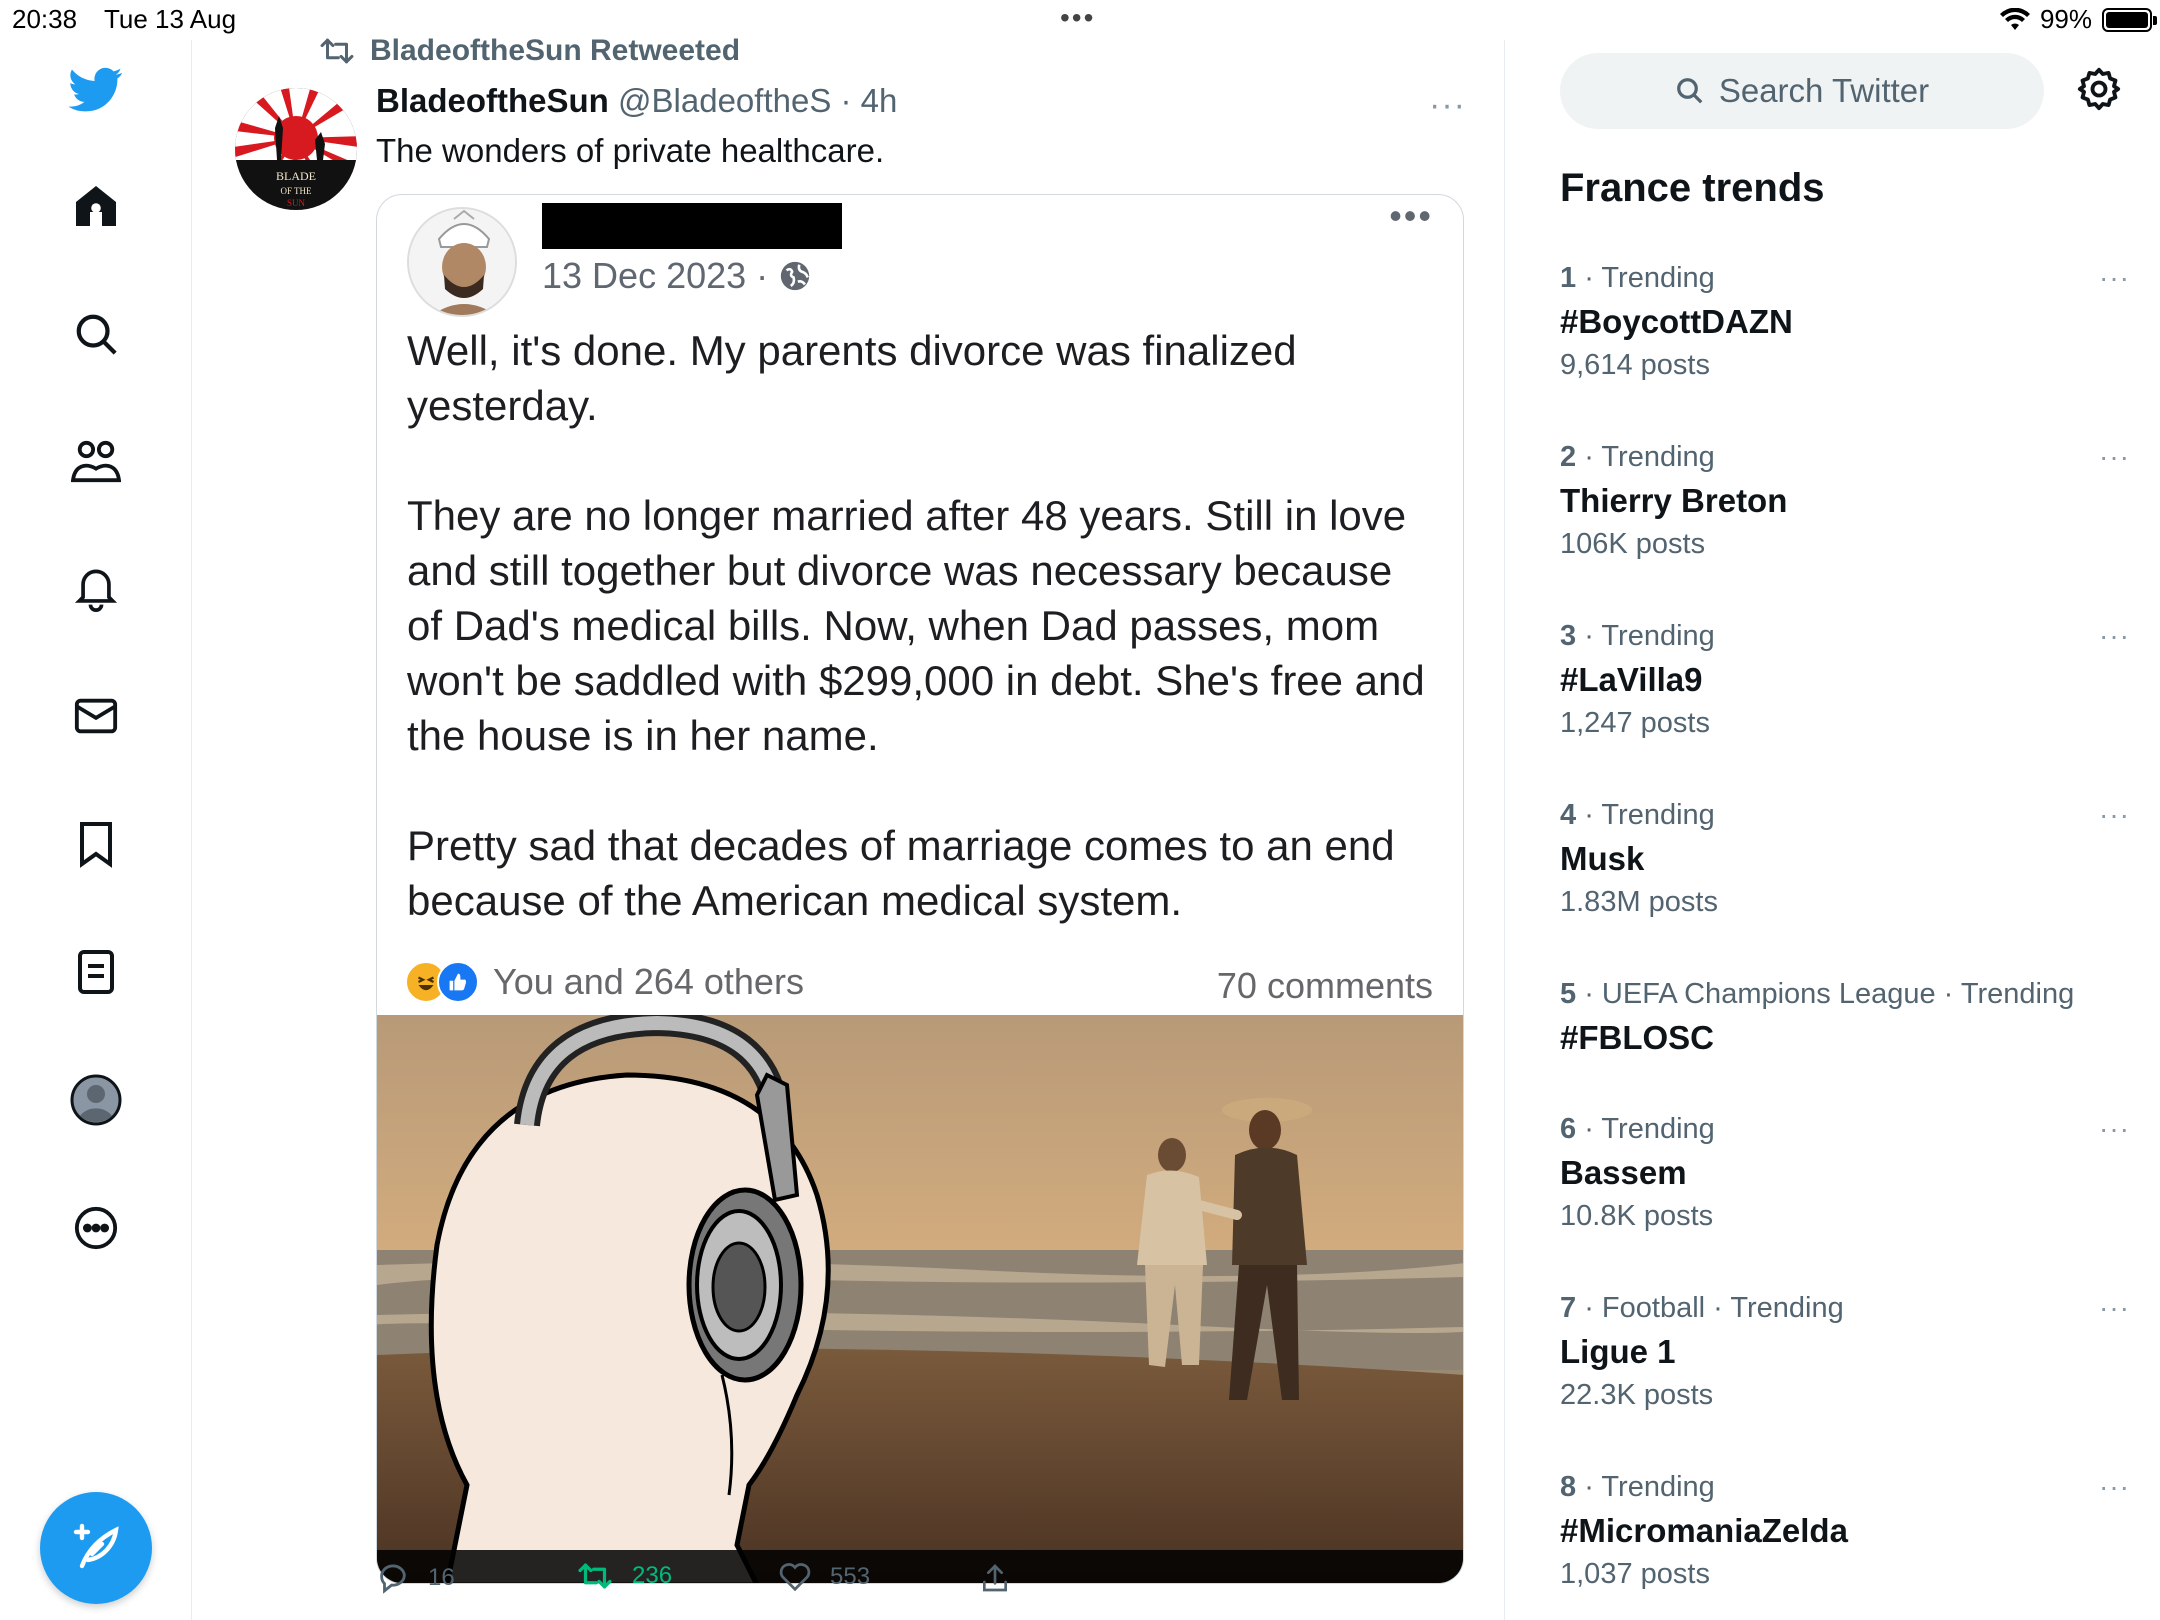 The width and height of the screenshot is (2160, 1620). What do you see at coordinates (1637, 1037) in the screenshot?
I see `trend-name: #FBLOSC` at bounding box center [1637, 1037].